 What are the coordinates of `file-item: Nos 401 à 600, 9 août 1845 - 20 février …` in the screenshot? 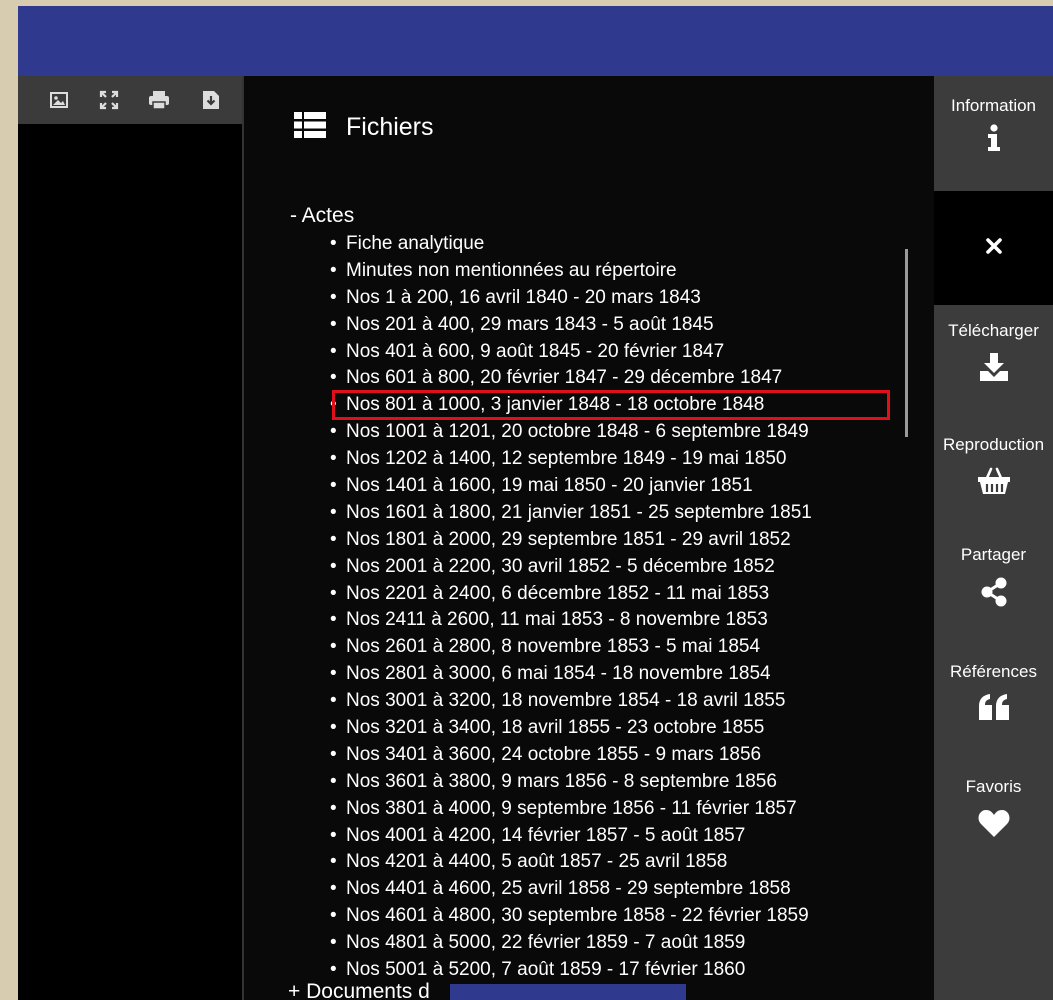 It's located at (571, 352).